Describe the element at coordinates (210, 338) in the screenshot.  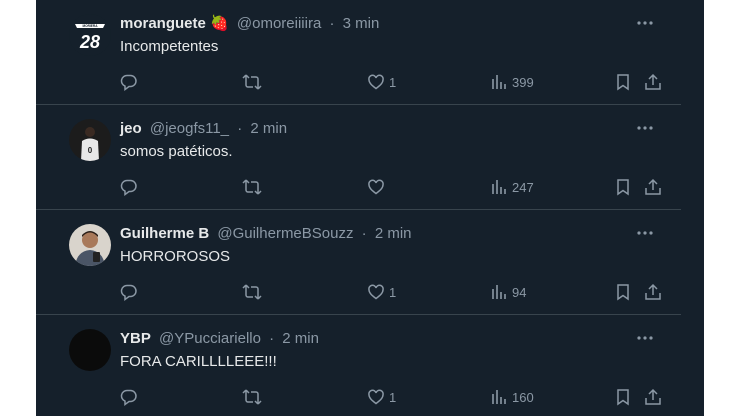
I see `user-handle: @YPucciariello` at that location.